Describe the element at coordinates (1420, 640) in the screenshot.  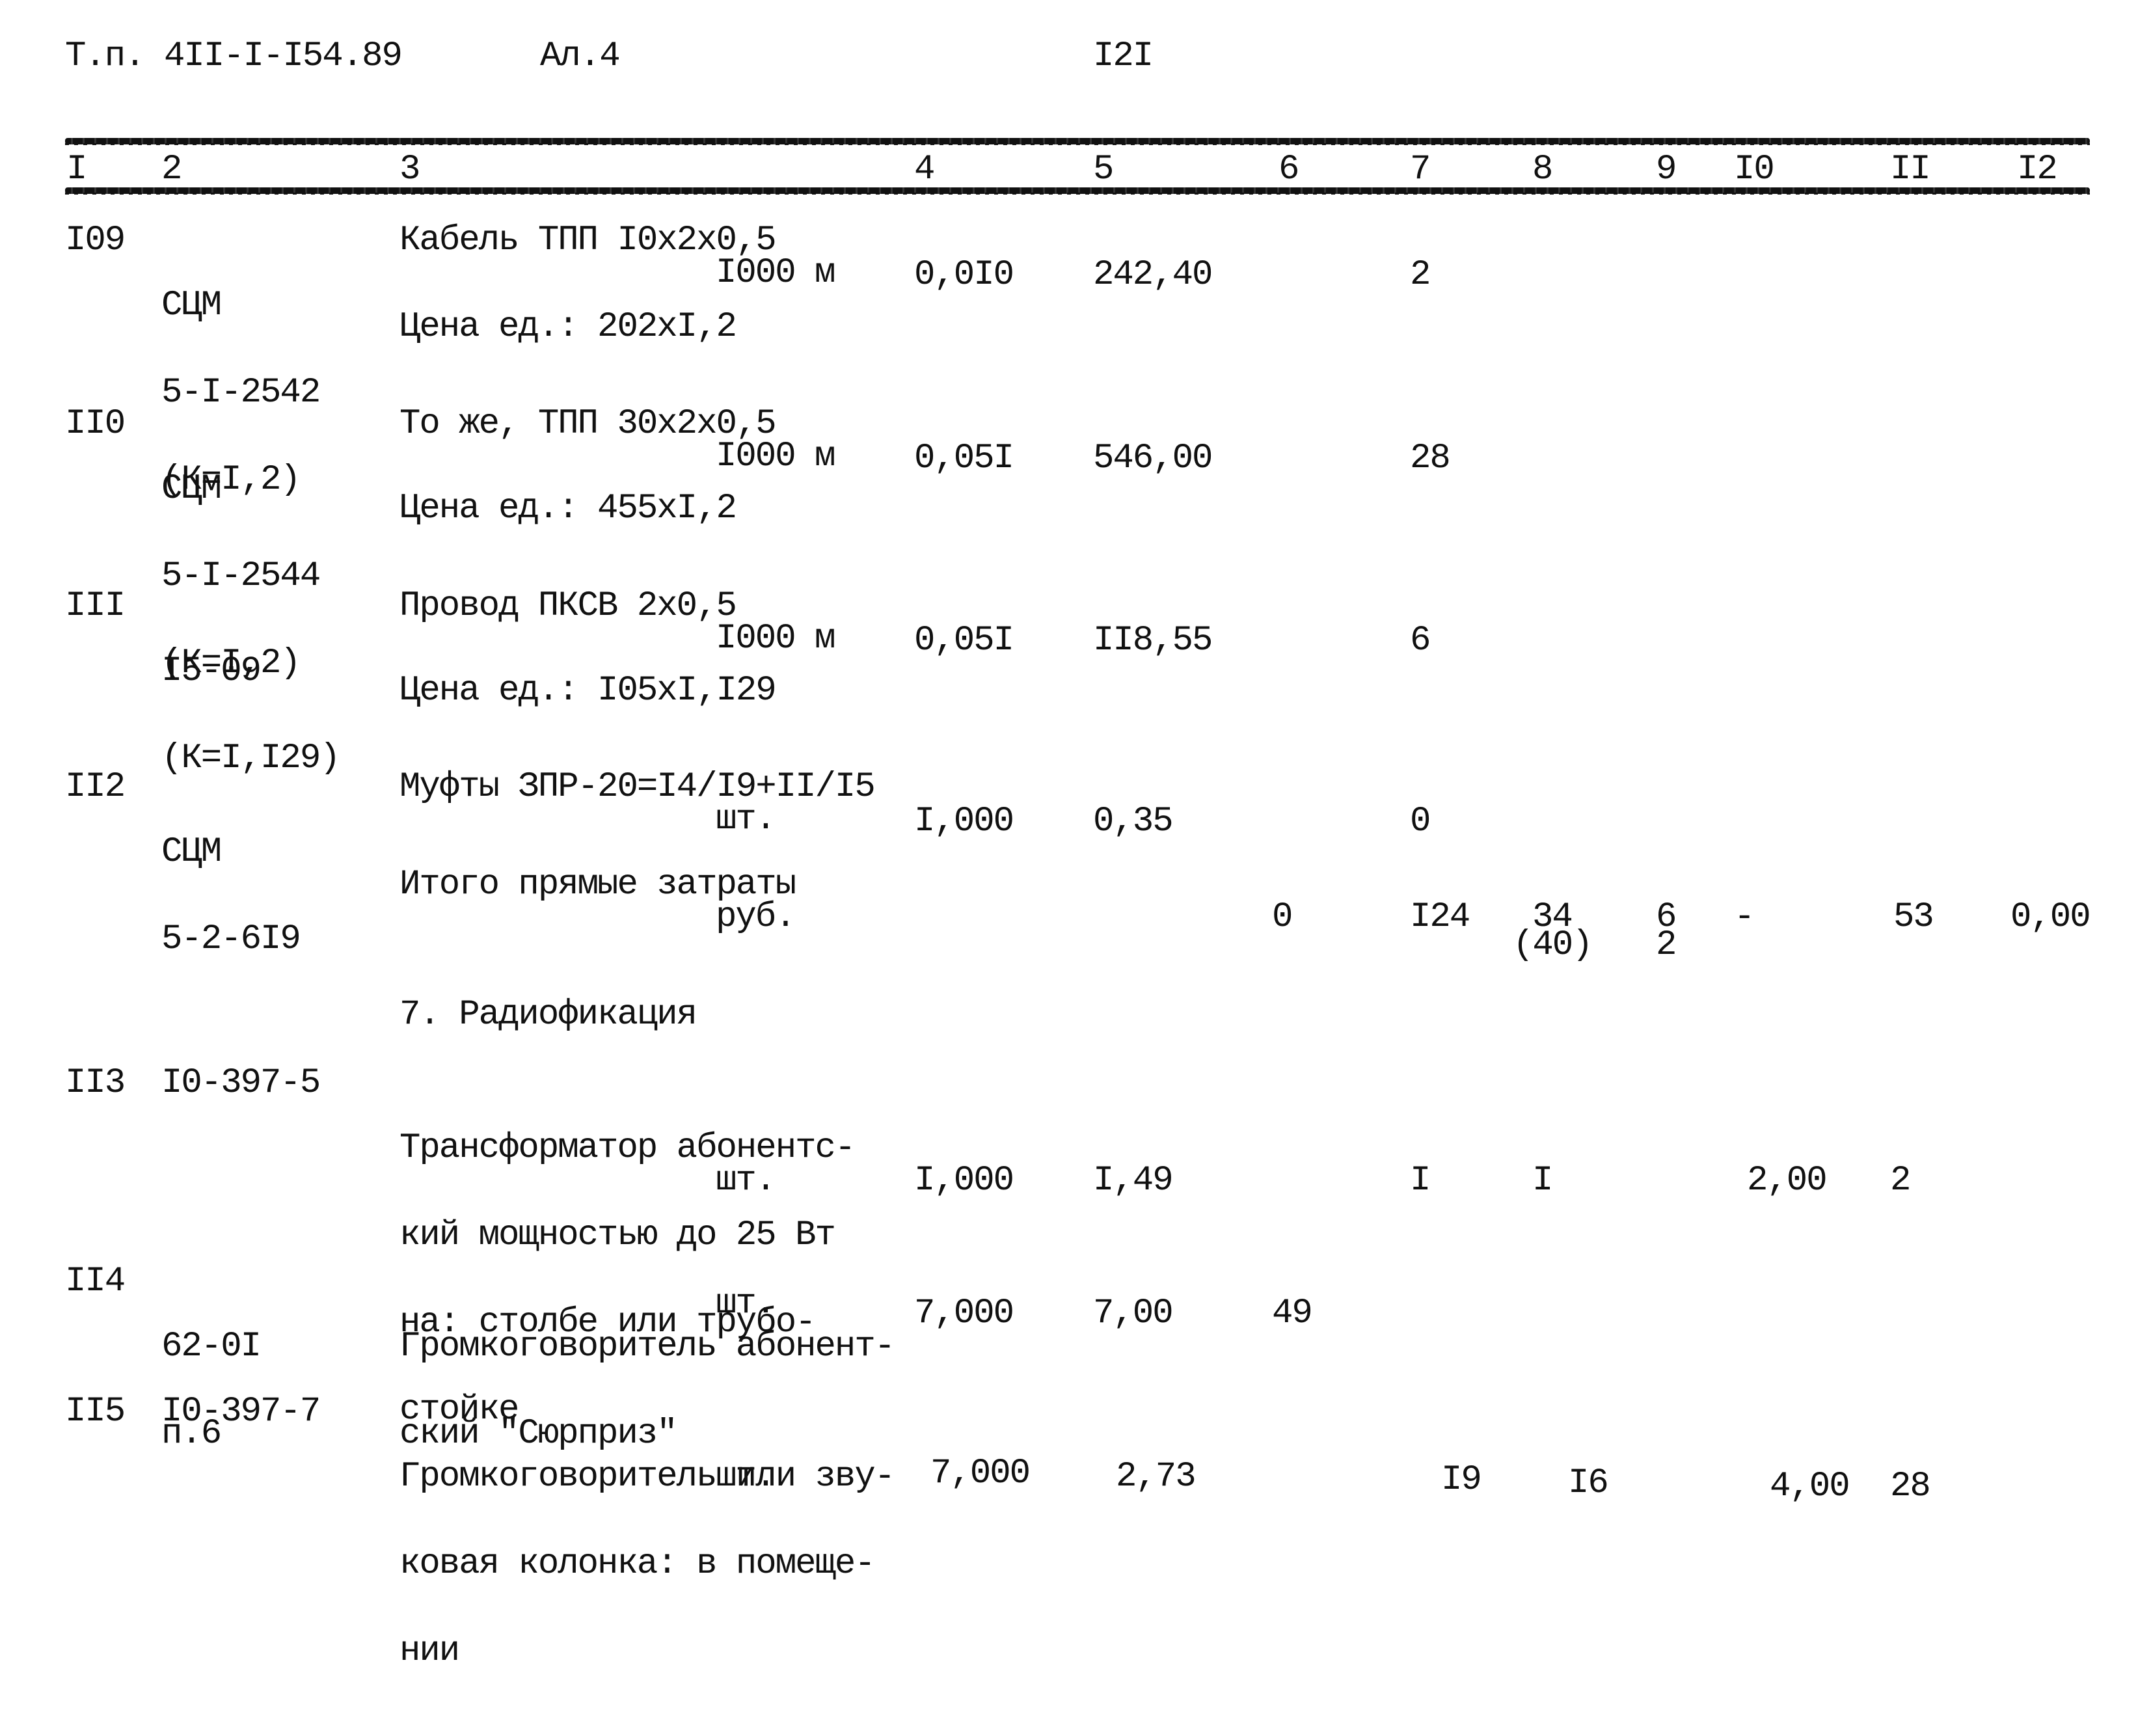
I see `cell-col7: 6` at that location.